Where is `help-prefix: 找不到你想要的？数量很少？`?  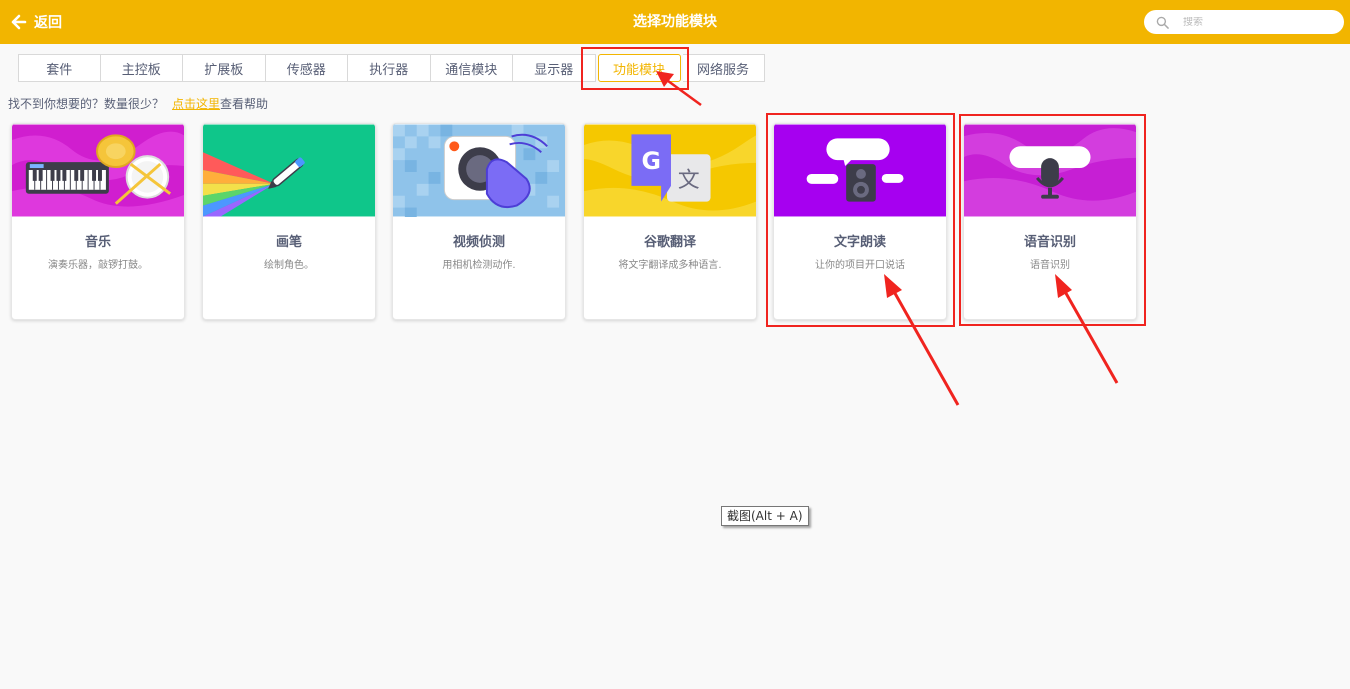
help-prefix: 找不到你想要的？数量很少？ is located at coordinates (86, 104).